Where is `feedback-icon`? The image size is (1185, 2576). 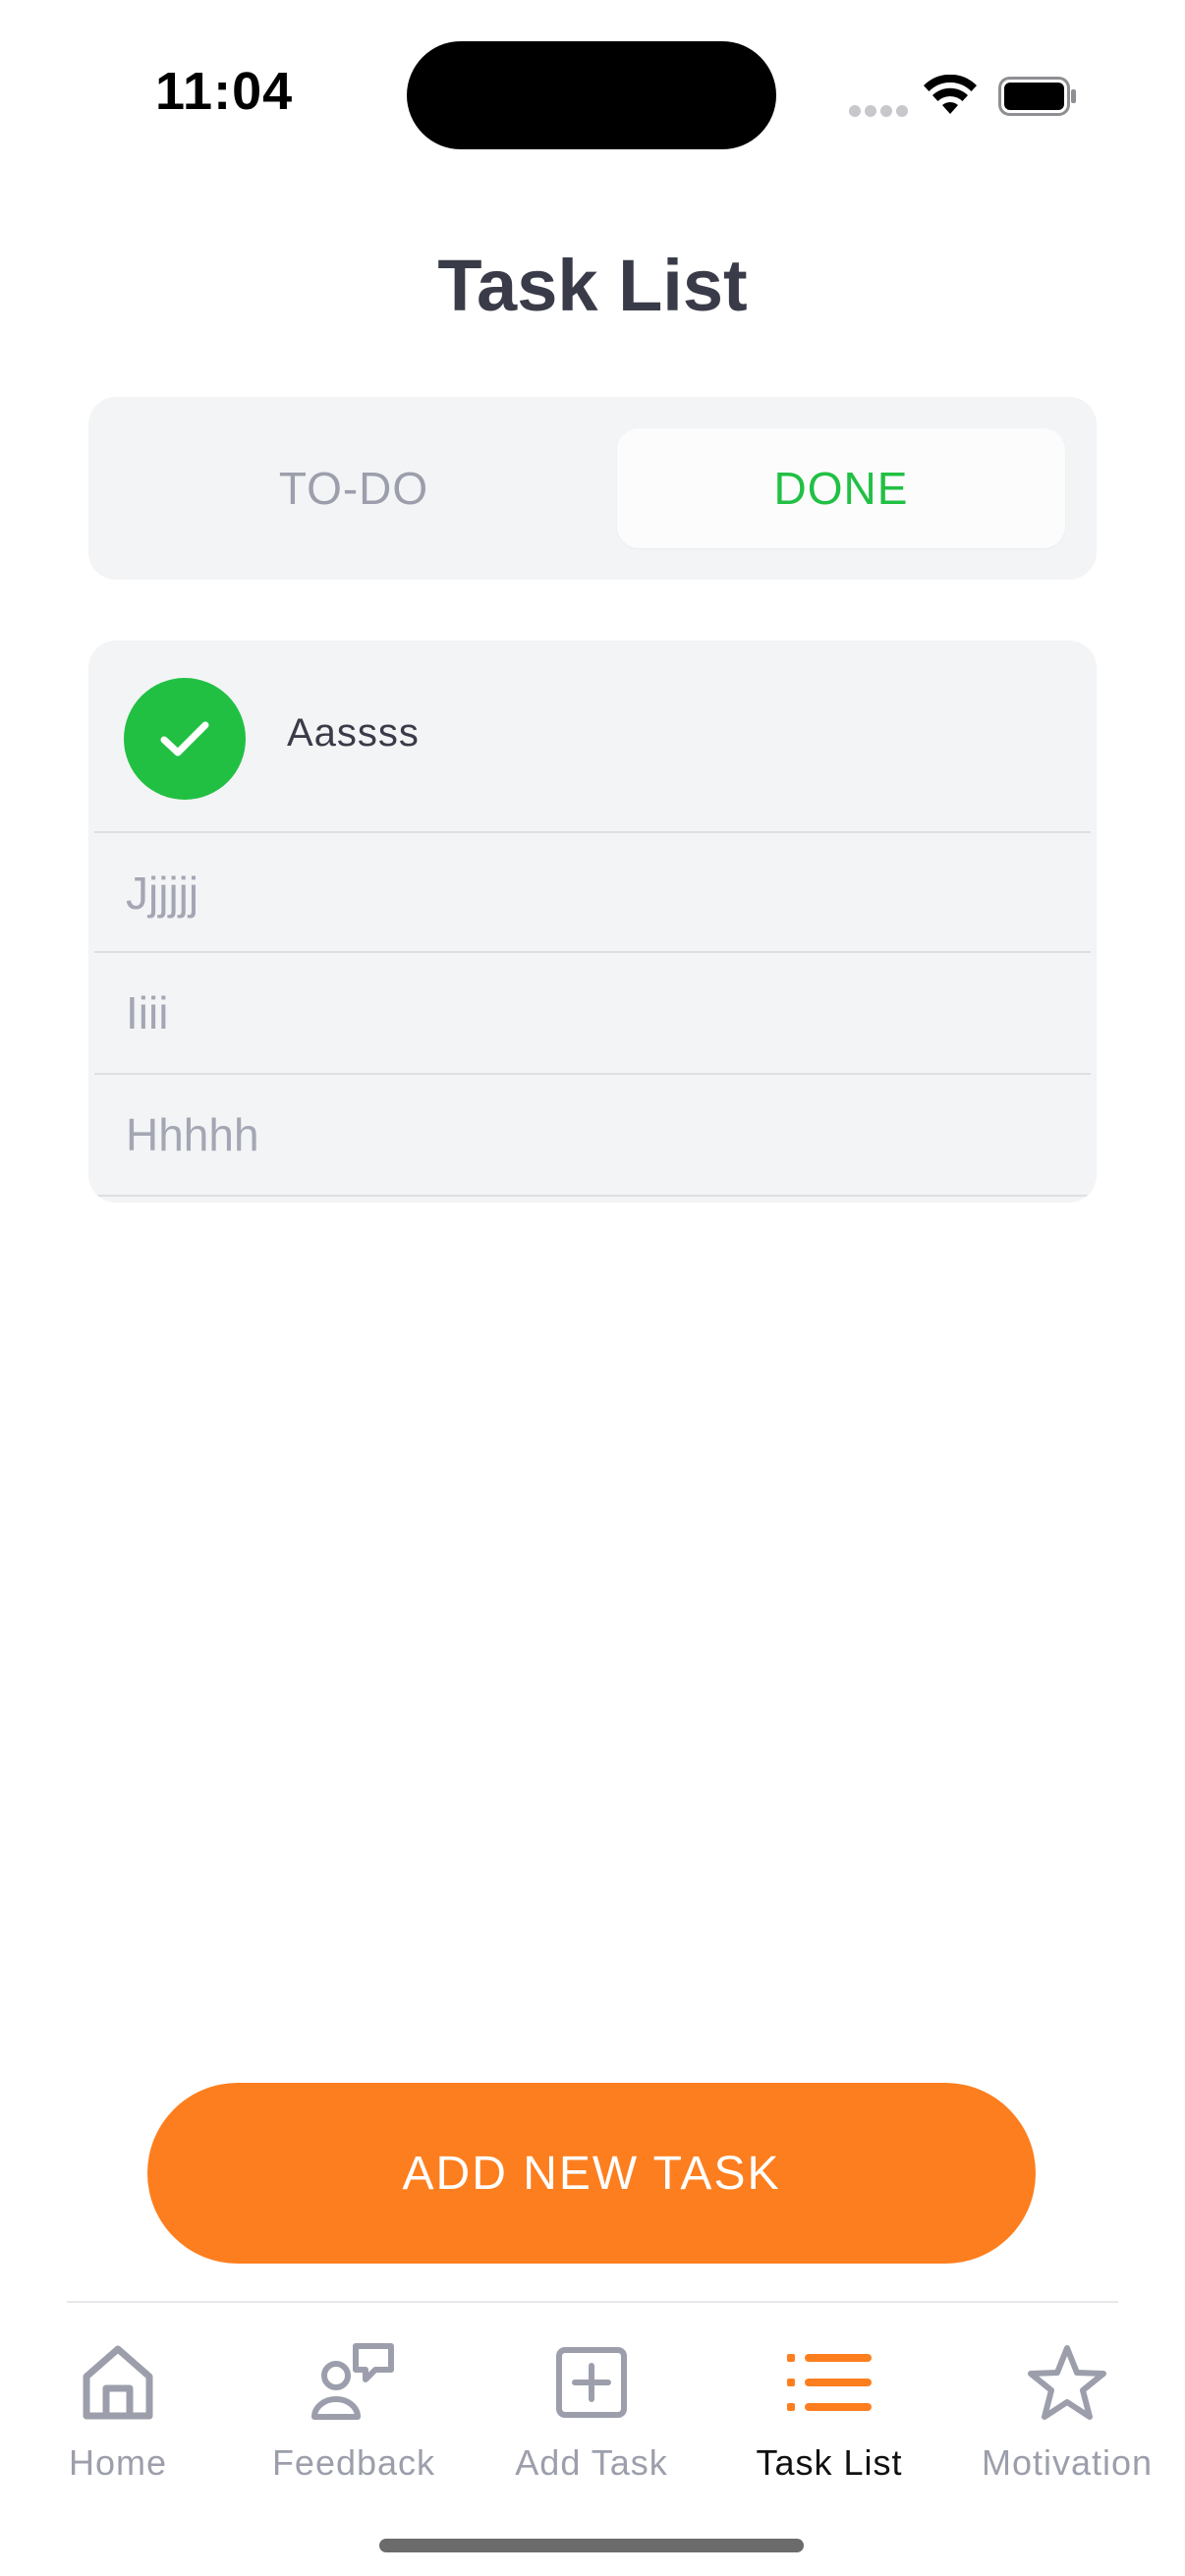
feedback-icon is located at coordinates (354, 2382).